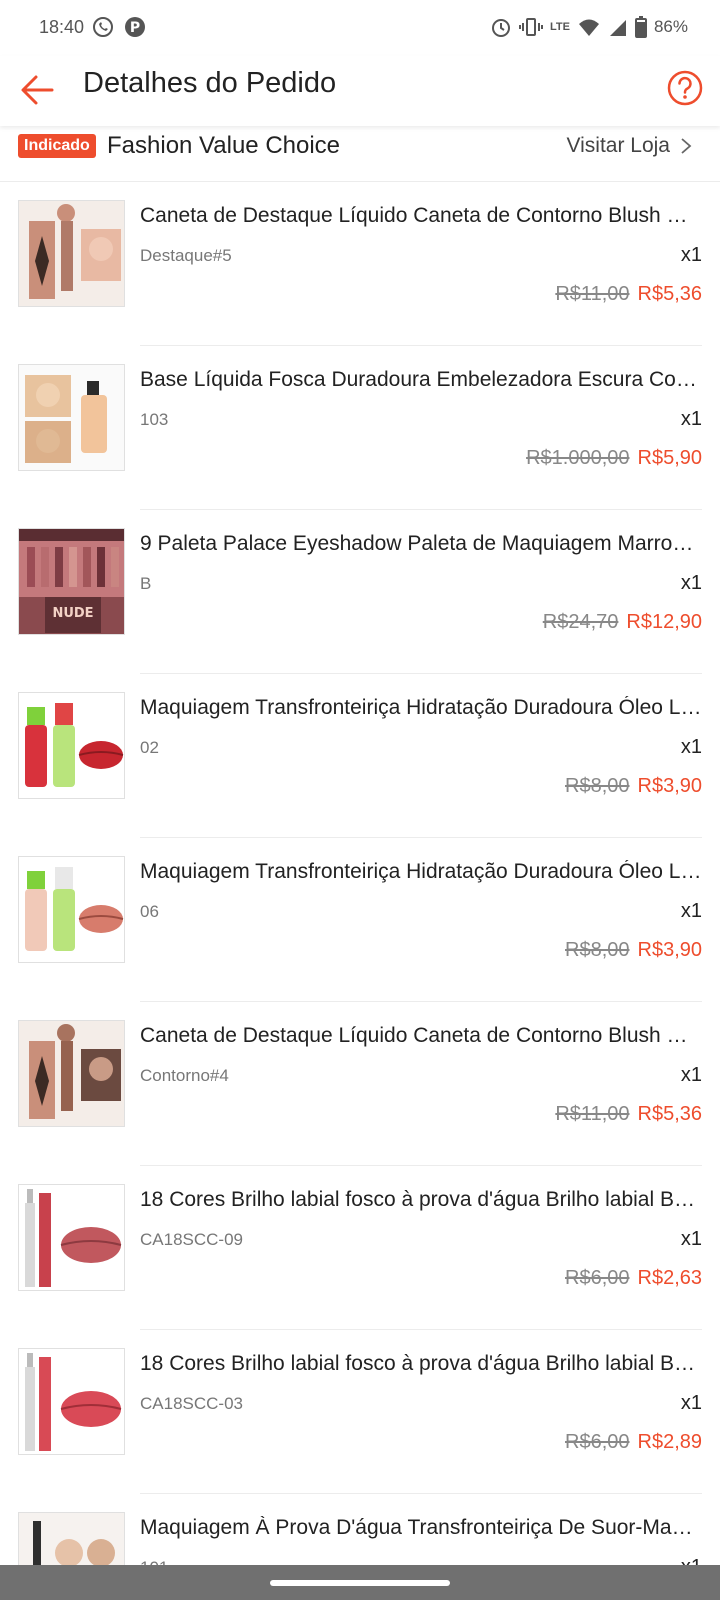 The height and width of the screenshot is (1600, 720). What do you see at coordinates (580, 622) in the screenshot?
I see `original-price: R$24,70` at bounding box center [580, 622].